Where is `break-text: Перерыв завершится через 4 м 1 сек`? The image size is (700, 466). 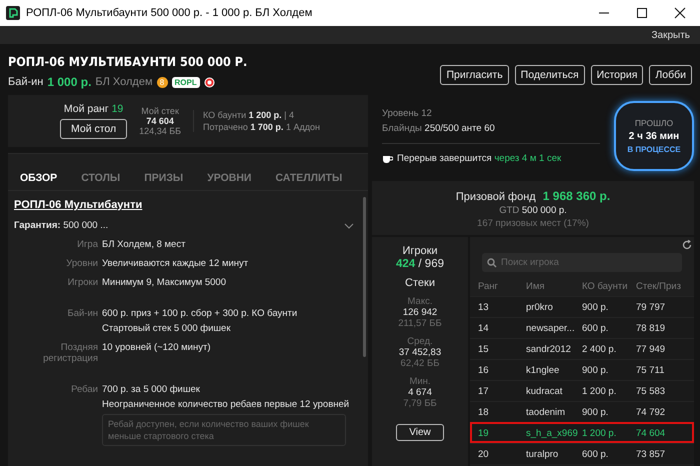 break-text: Перерыв завершится через 4 м 1 сек is located at coordinates (479, 158).